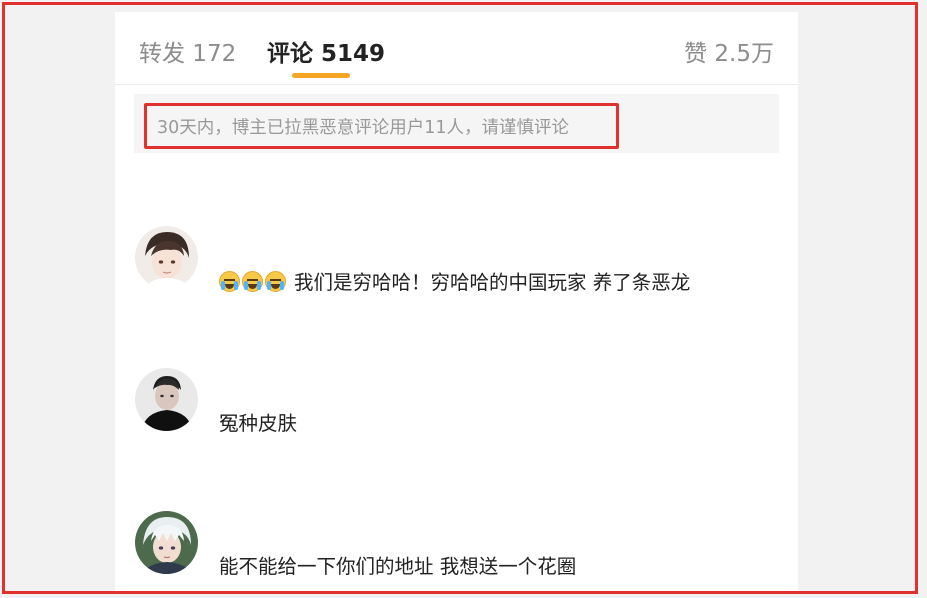 This screenshot has width=927, height=598. I want to click on comment-text: 能不能给一下你们的地址 我想送一个花圈, so click(398, 566).